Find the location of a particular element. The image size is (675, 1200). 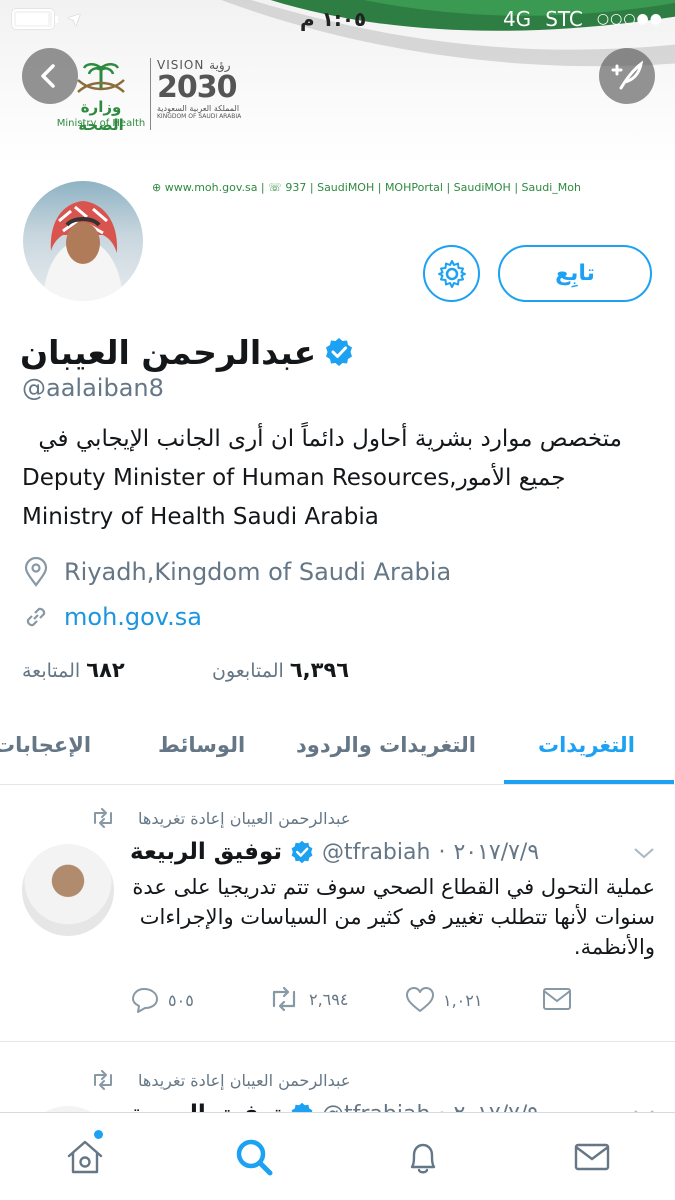

tab-tweets-replies: التغريدات والردود is located at coordinates (386, 745).